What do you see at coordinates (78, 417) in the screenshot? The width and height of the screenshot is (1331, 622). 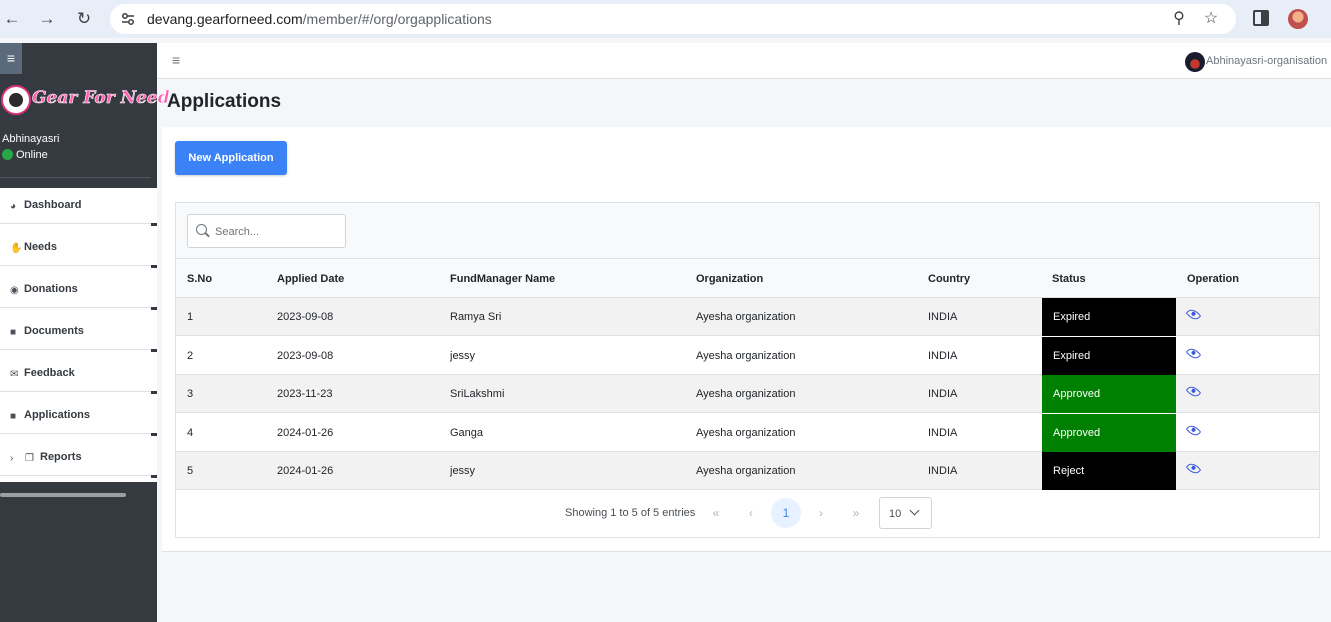 I see `sidebar-item-applications: ■ Applications` at bounding box center [78, 417].